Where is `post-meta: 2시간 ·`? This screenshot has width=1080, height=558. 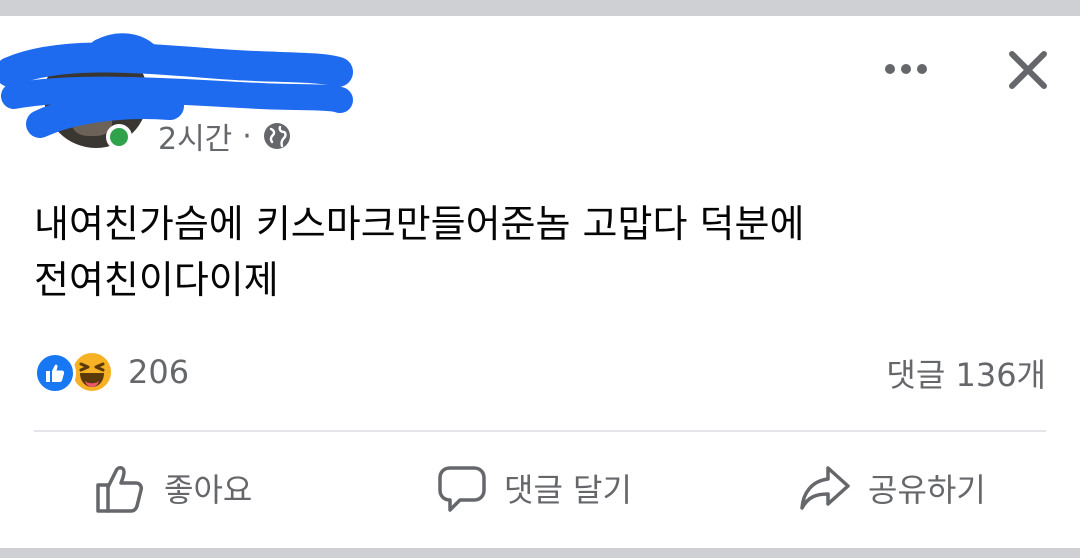
post-meta: 2시간 · is located at coordinates (225, 136).